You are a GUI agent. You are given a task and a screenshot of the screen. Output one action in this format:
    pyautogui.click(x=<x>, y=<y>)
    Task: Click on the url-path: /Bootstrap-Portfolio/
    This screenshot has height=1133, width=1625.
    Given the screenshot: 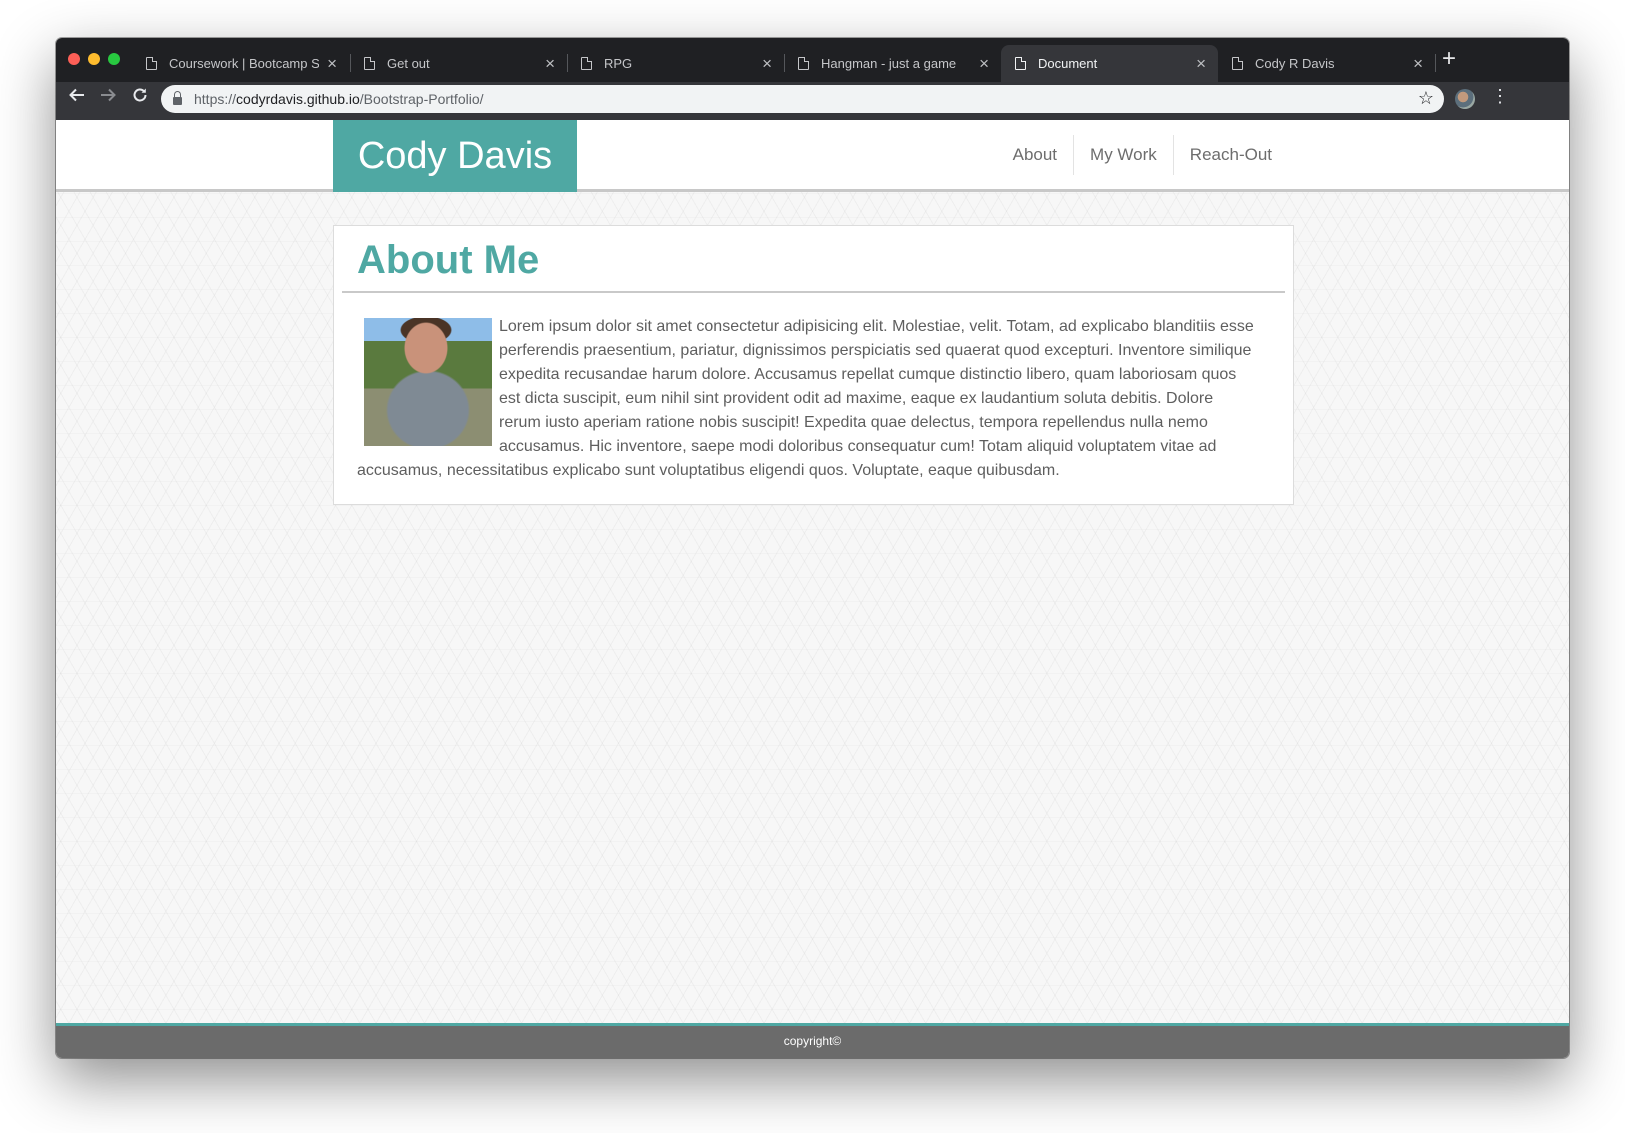 What is the action you would take?
    pyautogui.click(x=421, y=99)
    